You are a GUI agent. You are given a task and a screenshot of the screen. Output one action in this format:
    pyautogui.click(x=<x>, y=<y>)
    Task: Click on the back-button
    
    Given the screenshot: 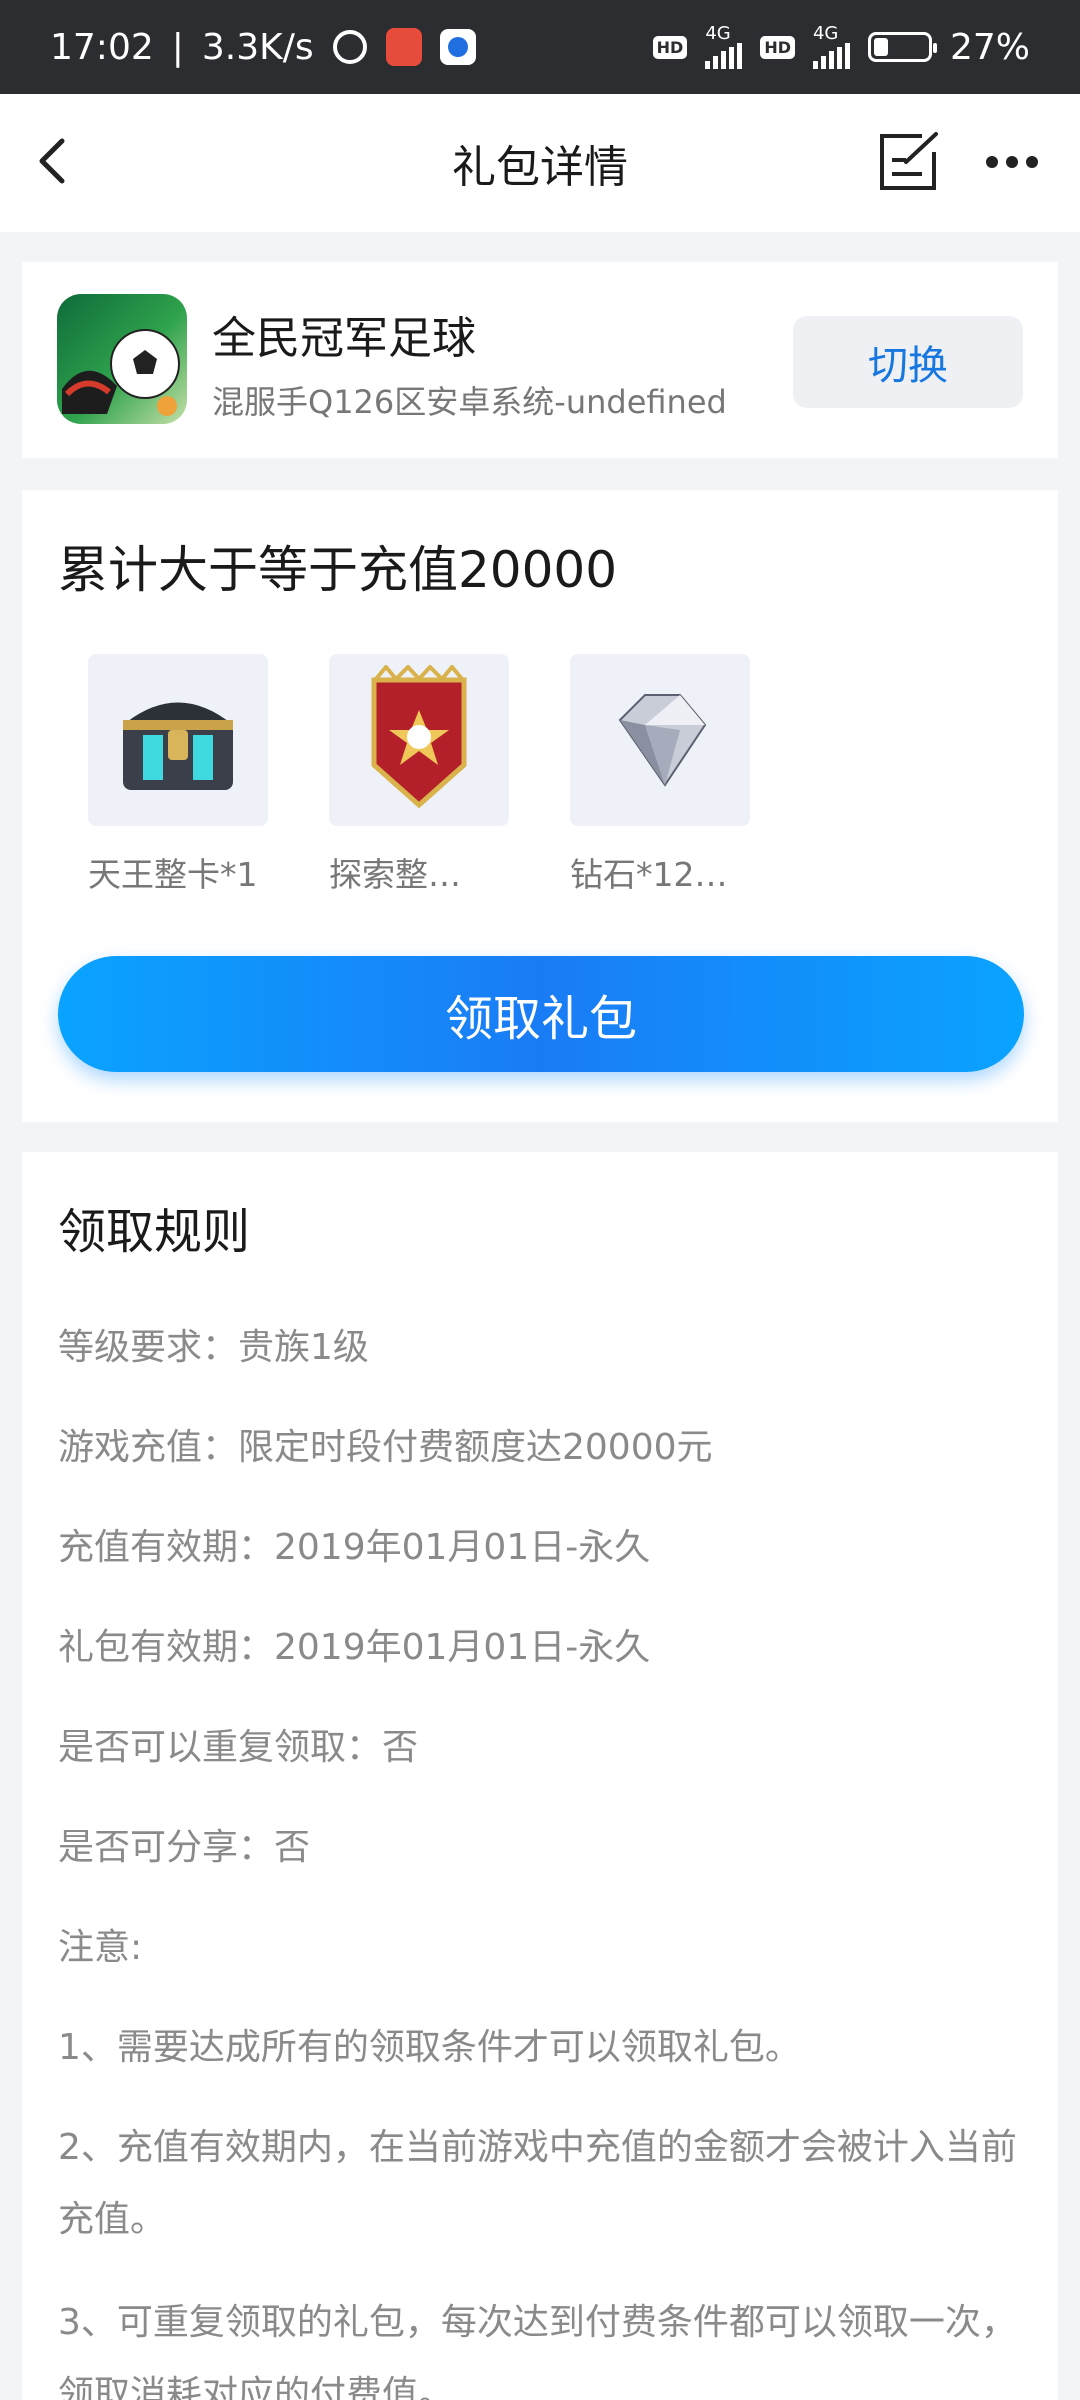 What is the action you would take?
    pyautogui.click(x=52, y=161)
    